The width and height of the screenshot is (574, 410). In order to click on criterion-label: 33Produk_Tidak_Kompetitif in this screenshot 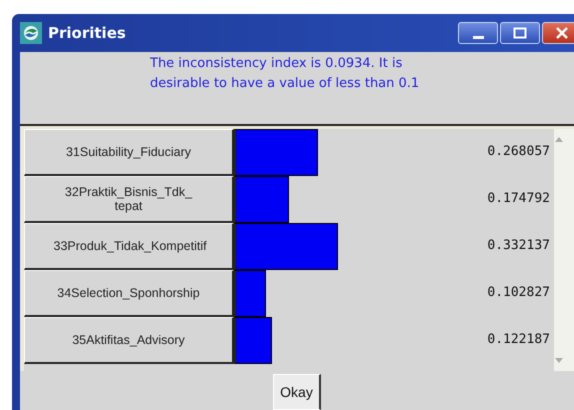, I will do `click(129, 246)`.